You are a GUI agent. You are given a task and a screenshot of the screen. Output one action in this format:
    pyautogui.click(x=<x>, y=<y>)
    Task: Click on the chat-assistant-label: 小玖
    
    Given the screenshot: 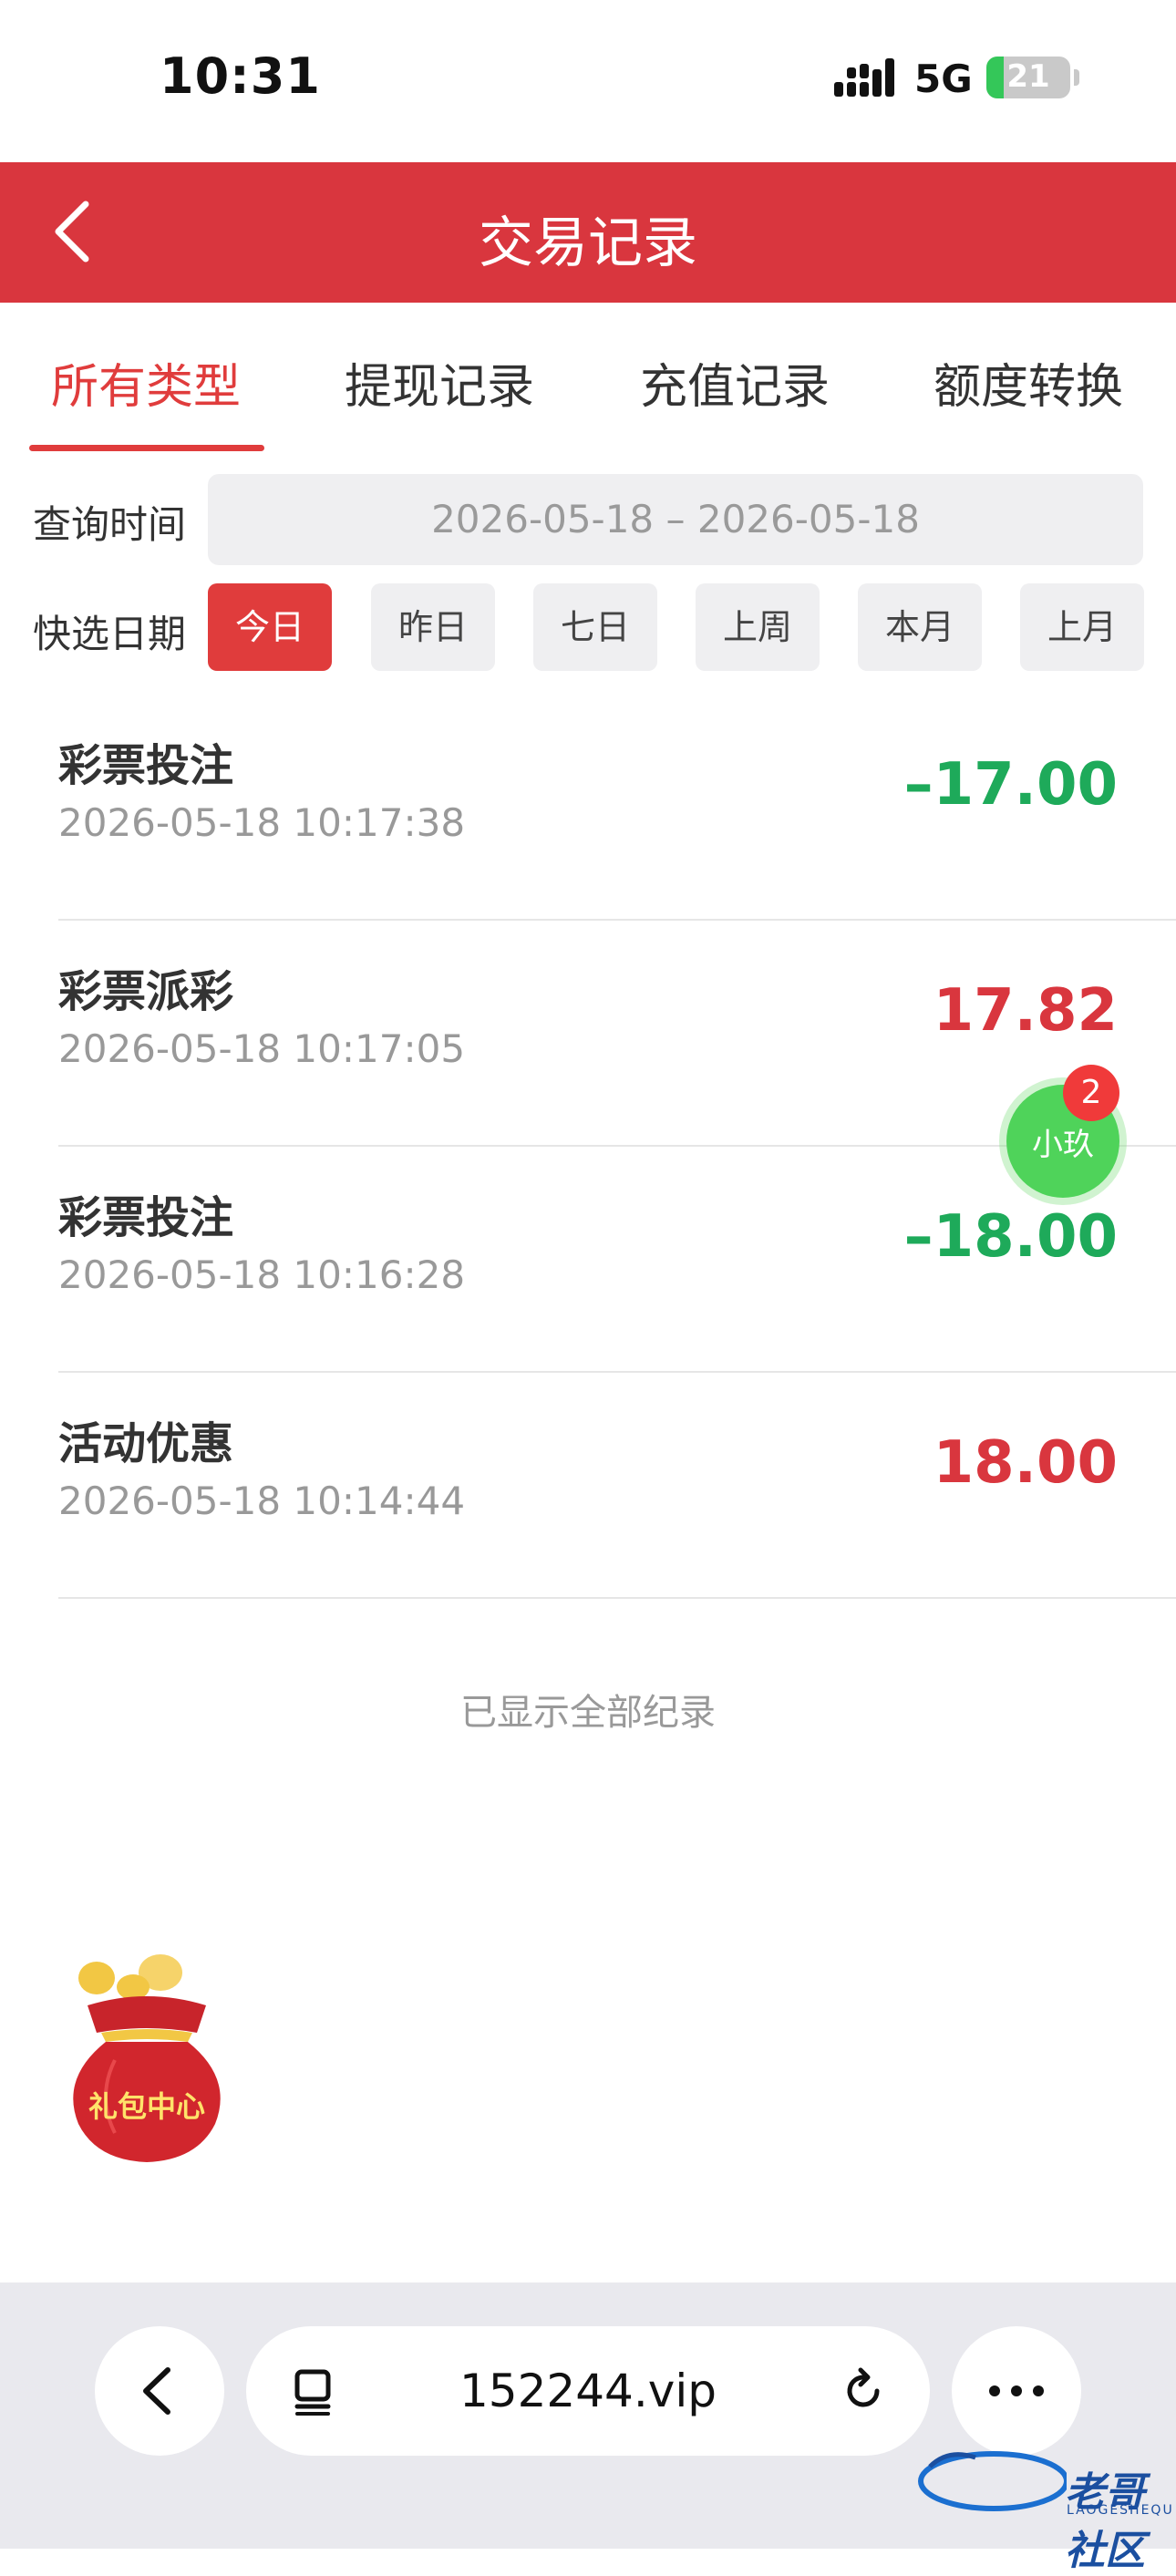 What is the action you would take?
    pyautogui.click(x=1063, y=1145)
    